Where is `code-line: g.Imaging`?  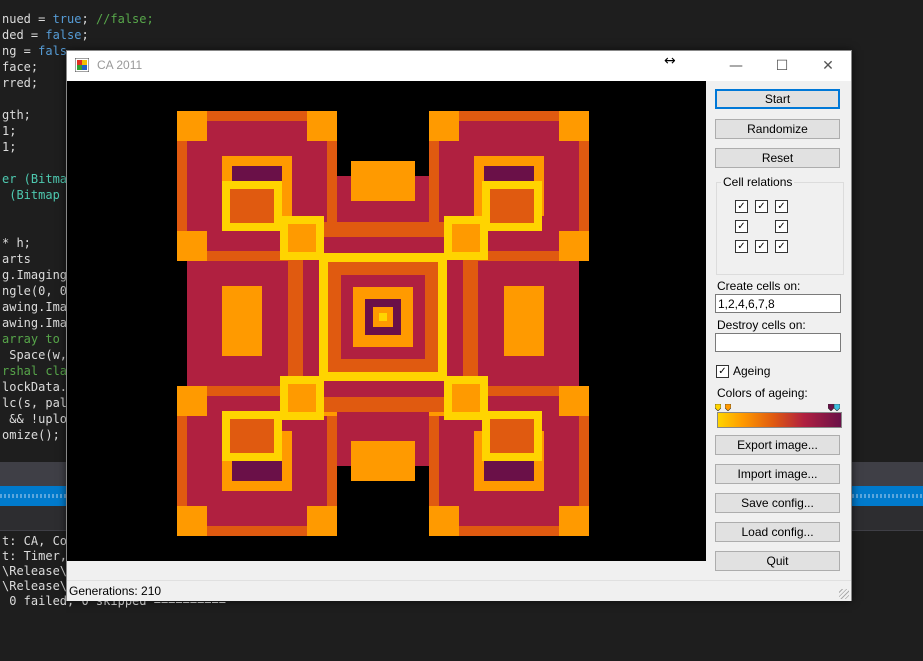
code-line: g.Imaging is located at coordinates (35, 275).